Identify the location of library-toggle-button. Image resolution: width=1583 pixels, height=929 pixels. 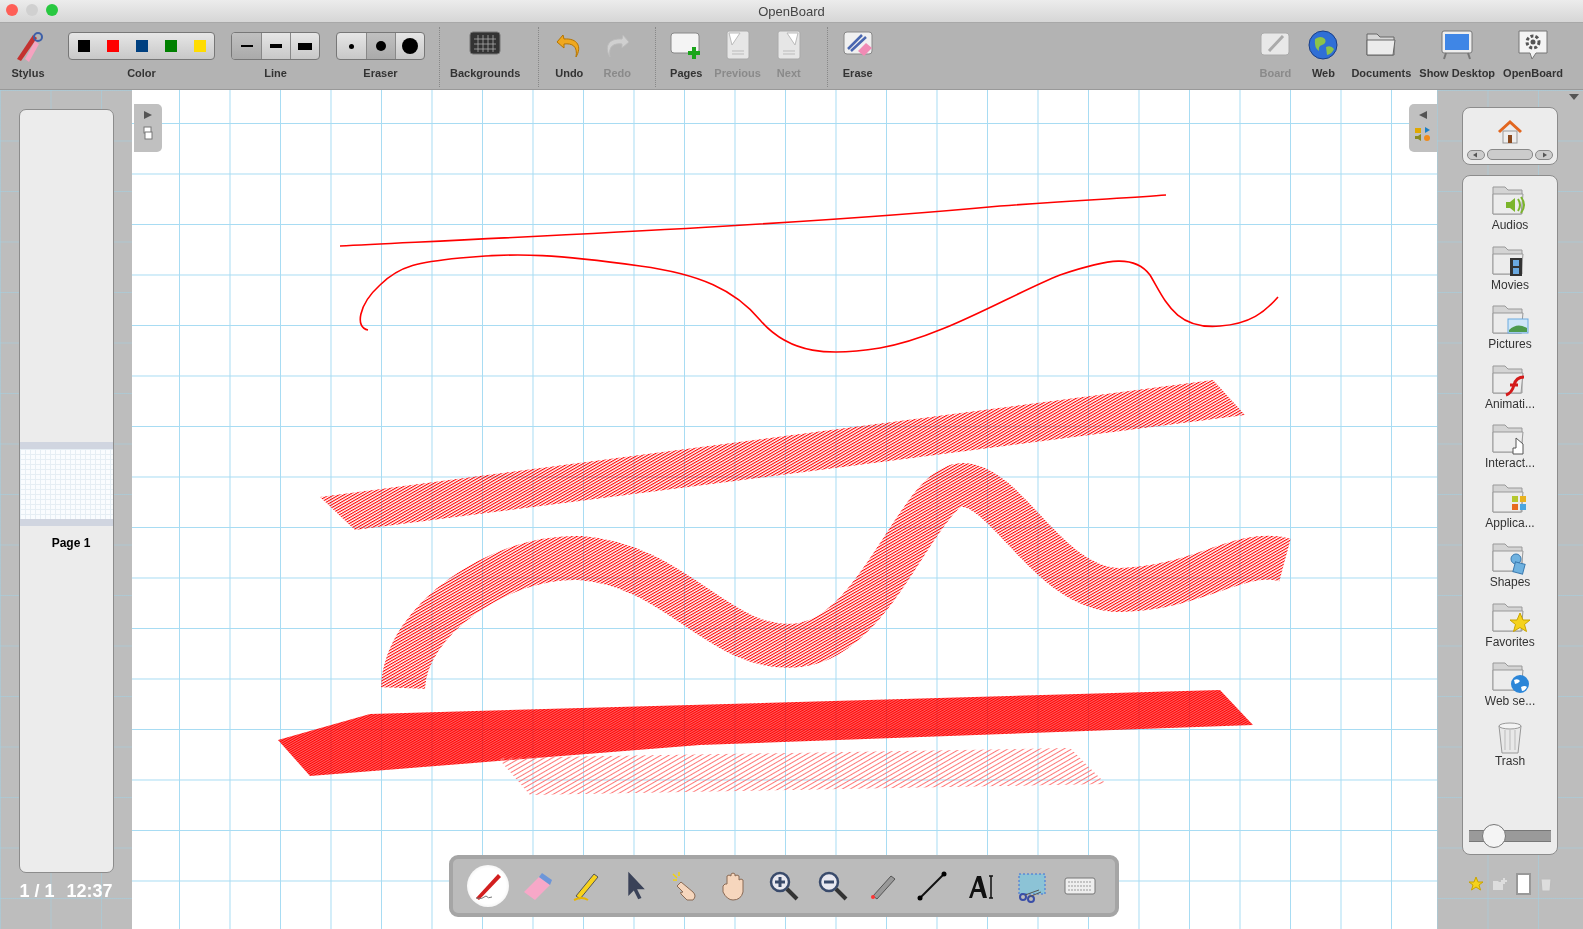
(1423, 128).